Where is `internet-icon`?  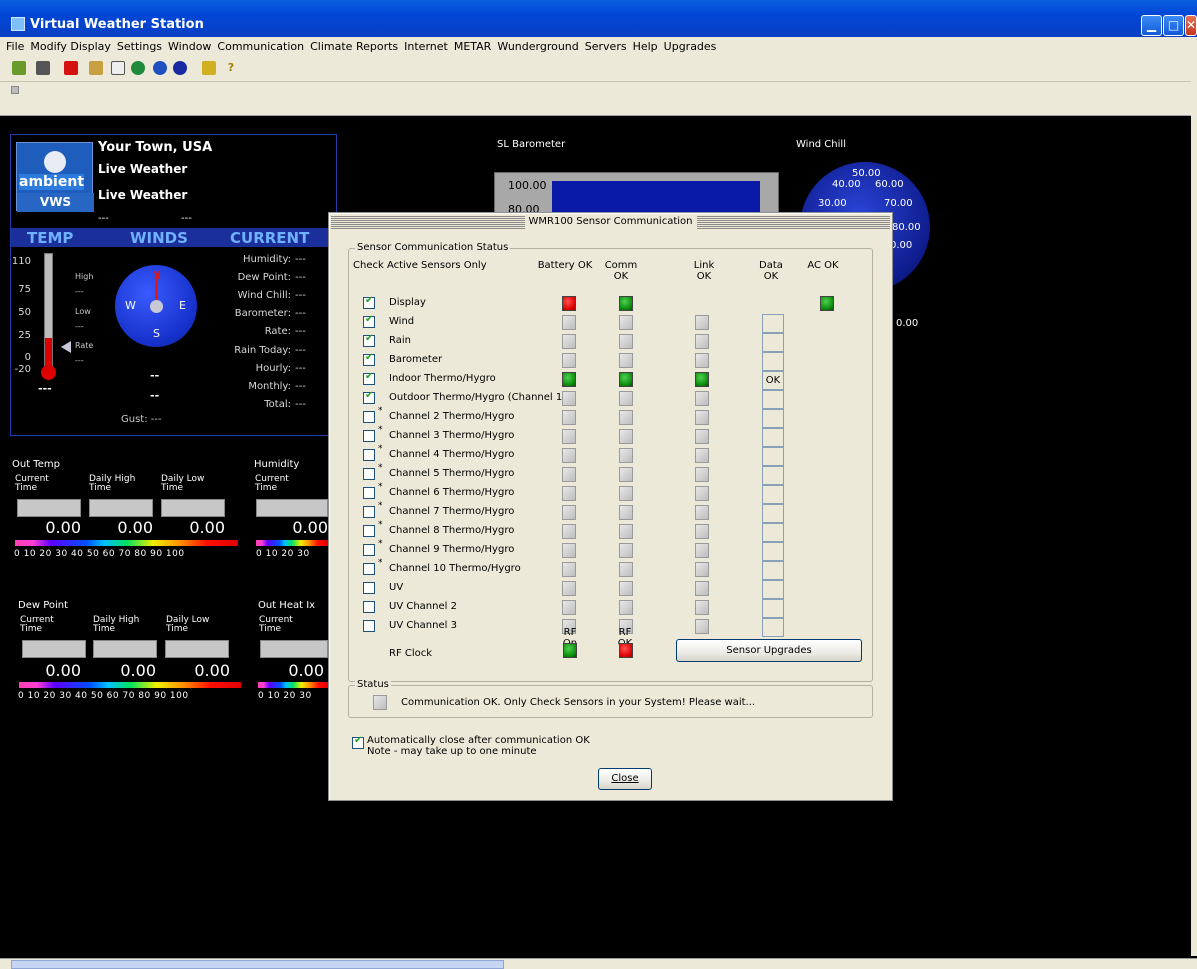
internet-icon is located at coordinates (160, 68).